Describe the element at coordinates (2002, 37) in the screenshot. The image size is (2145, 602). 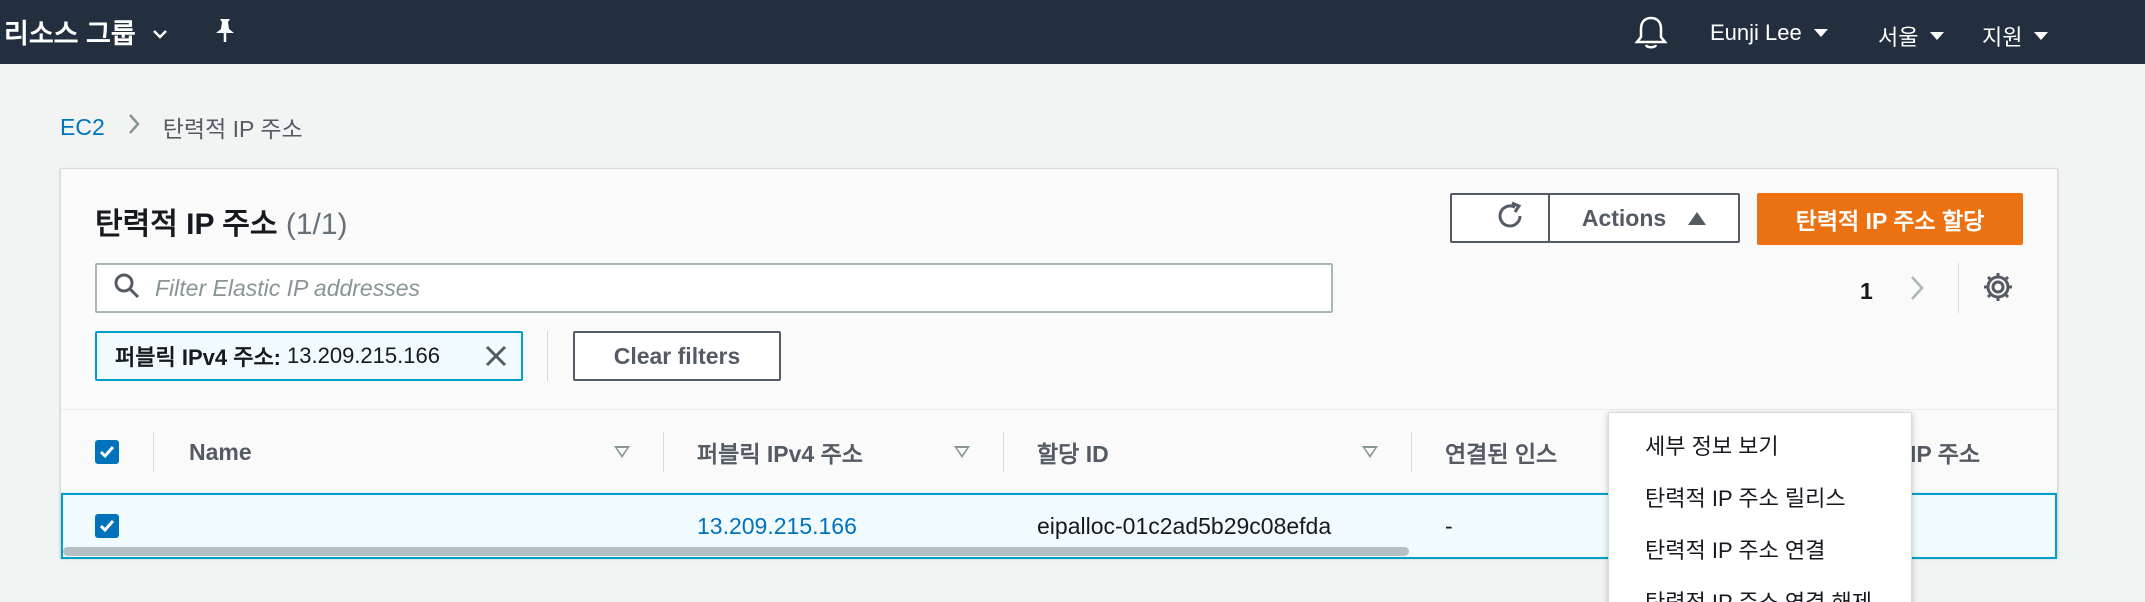
I see `support-label: 지원` at that location.